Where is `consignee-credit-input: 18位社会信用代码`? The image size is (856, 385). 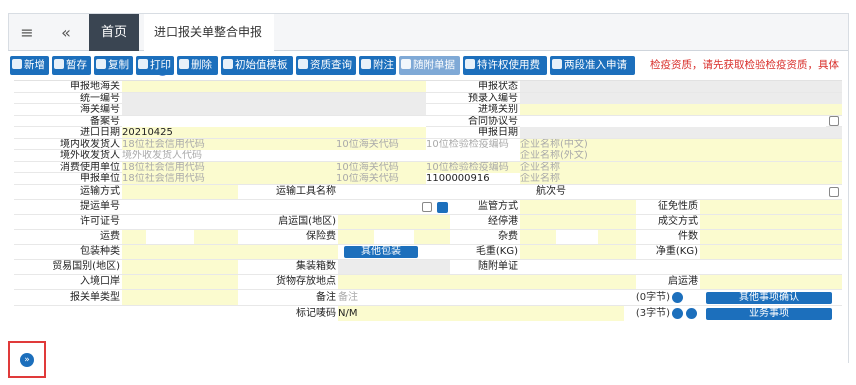
consignee-credit-input: 18位社会信用代码 is located at coordinates (229, 144).